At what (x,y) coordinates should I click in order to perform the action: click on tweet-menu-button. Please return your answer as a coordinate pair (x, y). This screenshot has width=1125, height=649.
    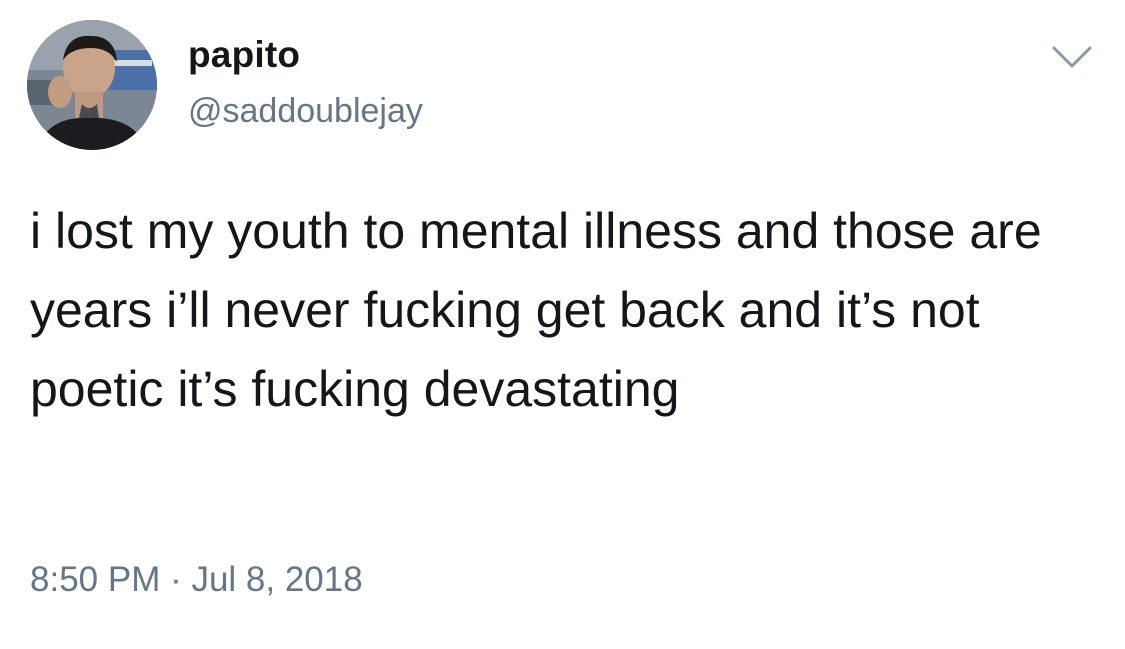
    Looking at the image, I should click on (1072, 56).